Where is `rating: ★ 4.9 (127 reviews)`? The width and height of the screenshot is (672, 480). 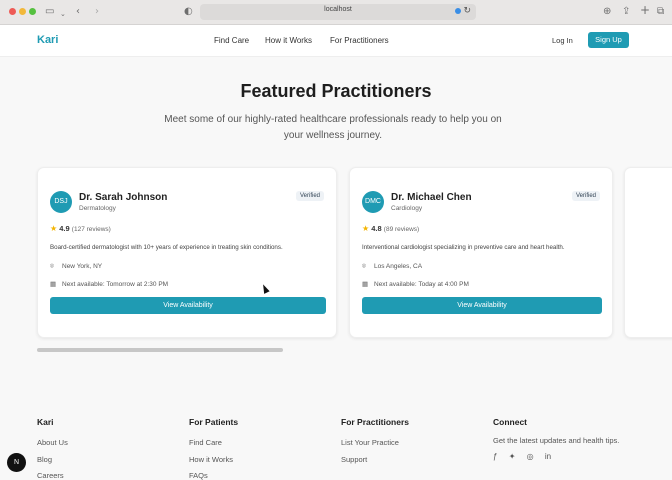
rating: ★ 4.9 (127 reviews) is located at coordinates (80, 228).